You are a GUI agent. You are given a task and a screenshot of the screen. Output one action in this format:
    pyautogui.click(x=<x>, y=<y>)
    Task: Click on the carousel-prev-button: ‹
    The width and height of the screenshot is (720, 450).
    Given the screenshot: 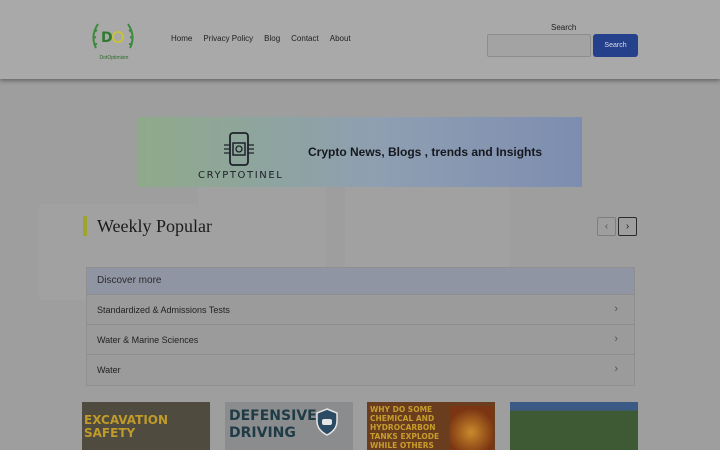 What is the action you would take?
    pyautogui.click(x=606, y=226)
    